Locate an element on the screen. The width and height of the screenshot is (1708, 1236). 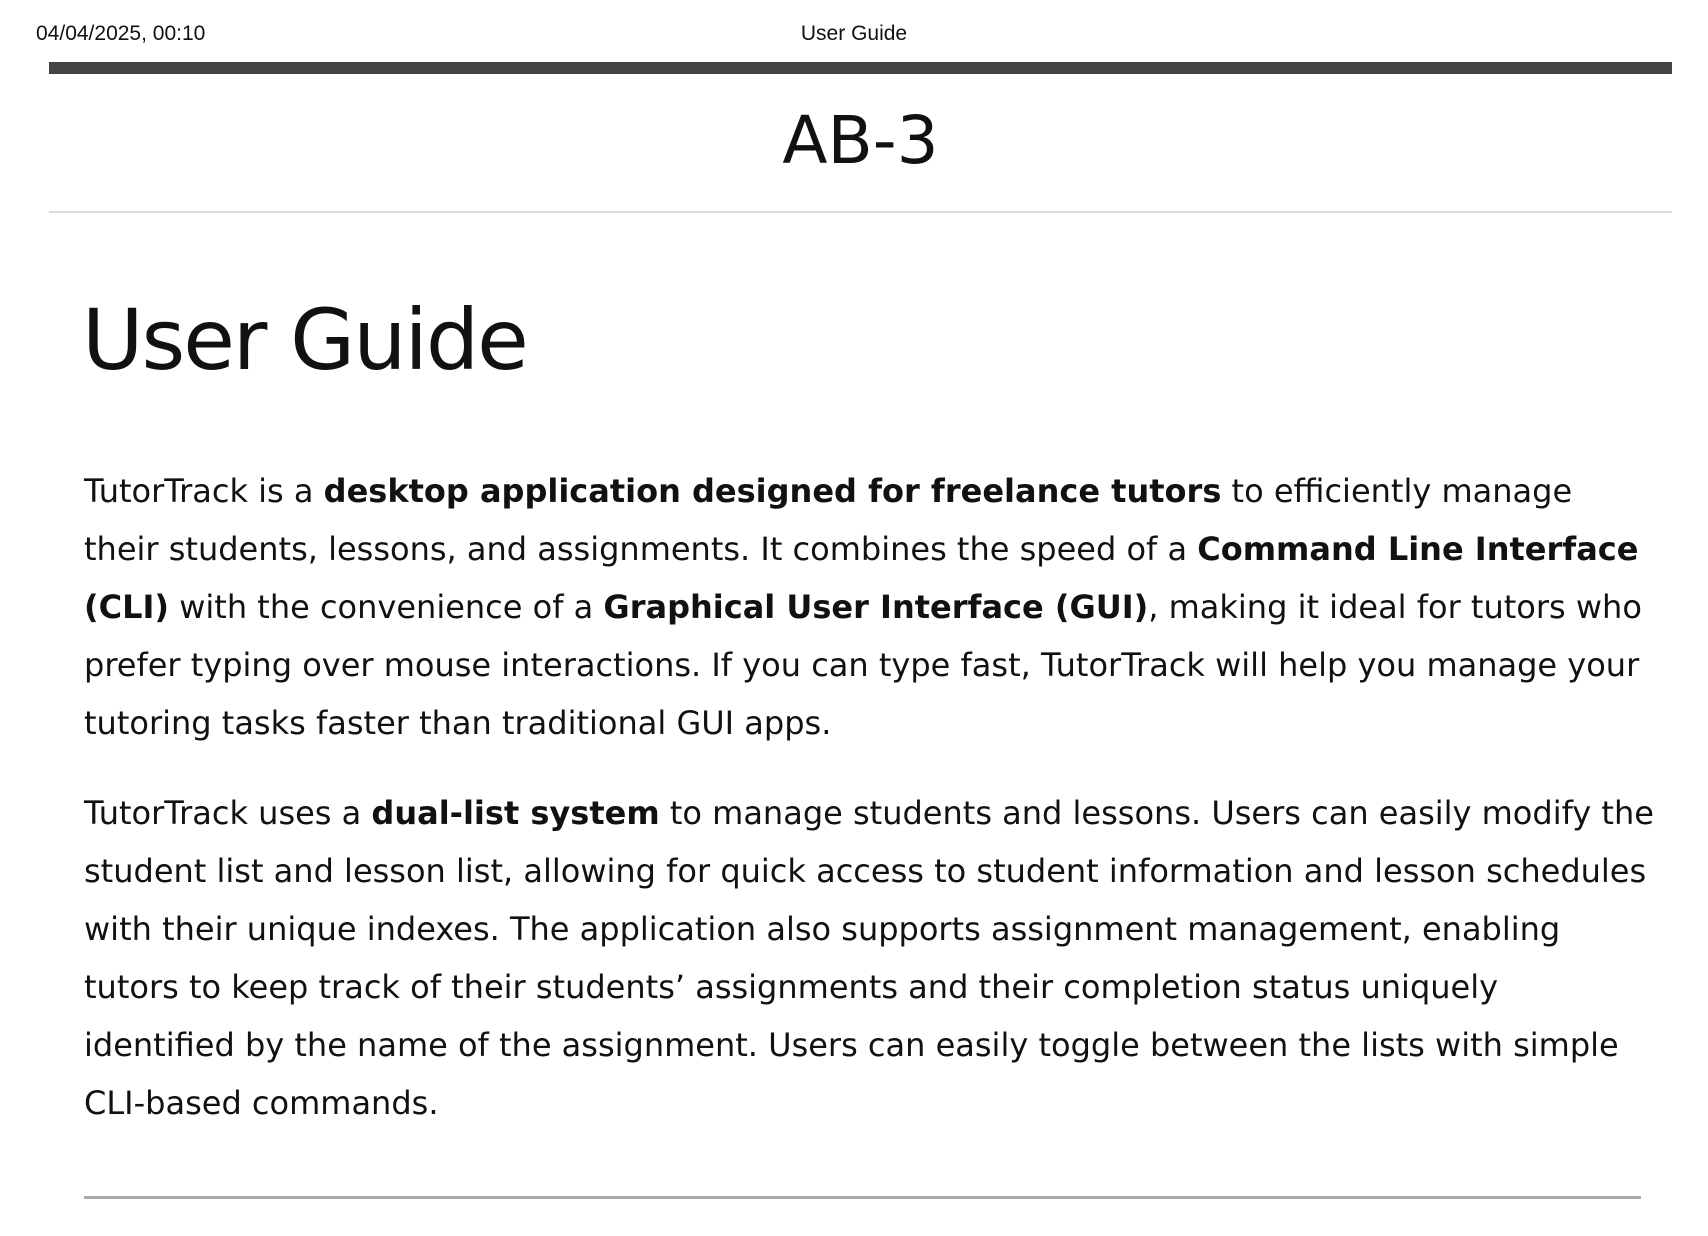
text-segment: with the convenience of a is located at coordinates (386, 607).